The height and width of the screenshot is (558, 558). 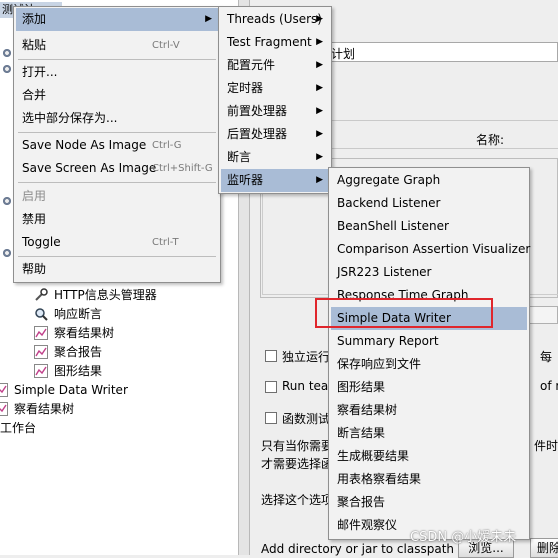 What do you see at coordinates (117, 45) in the screenshot?
I see `menu-item-paste: 粘贴 Ctrl-V` at bounding box center [117, 45].